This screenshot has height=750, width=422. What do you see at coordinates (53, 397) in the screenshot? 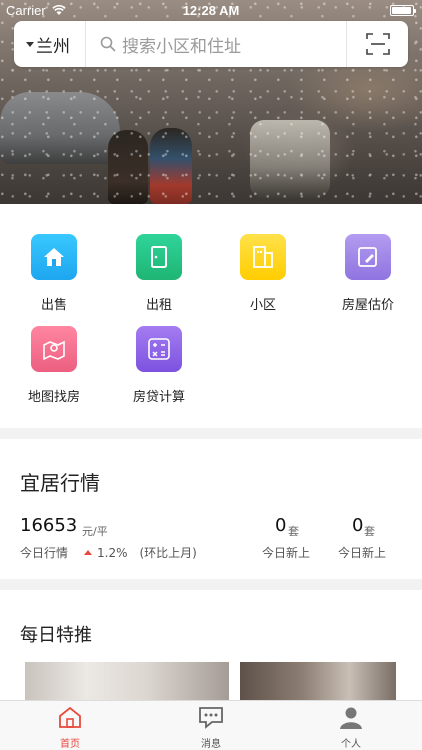
I see `quick-map-label: 地图找房` at bounding box center [53, 397].